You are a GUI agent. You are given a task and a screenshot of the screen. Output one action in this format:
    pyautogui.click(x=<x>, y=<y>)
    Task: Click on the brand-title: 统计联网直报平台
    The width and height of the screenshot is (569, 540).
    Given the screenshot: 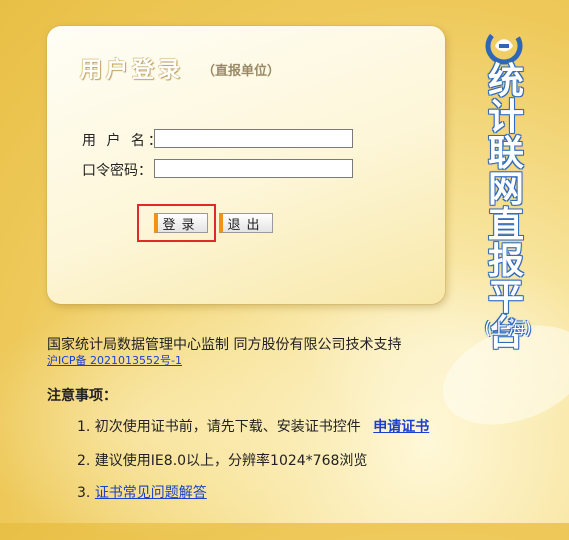 What is the action you would take?
    pyautogui.click(x=505, y=207)
    